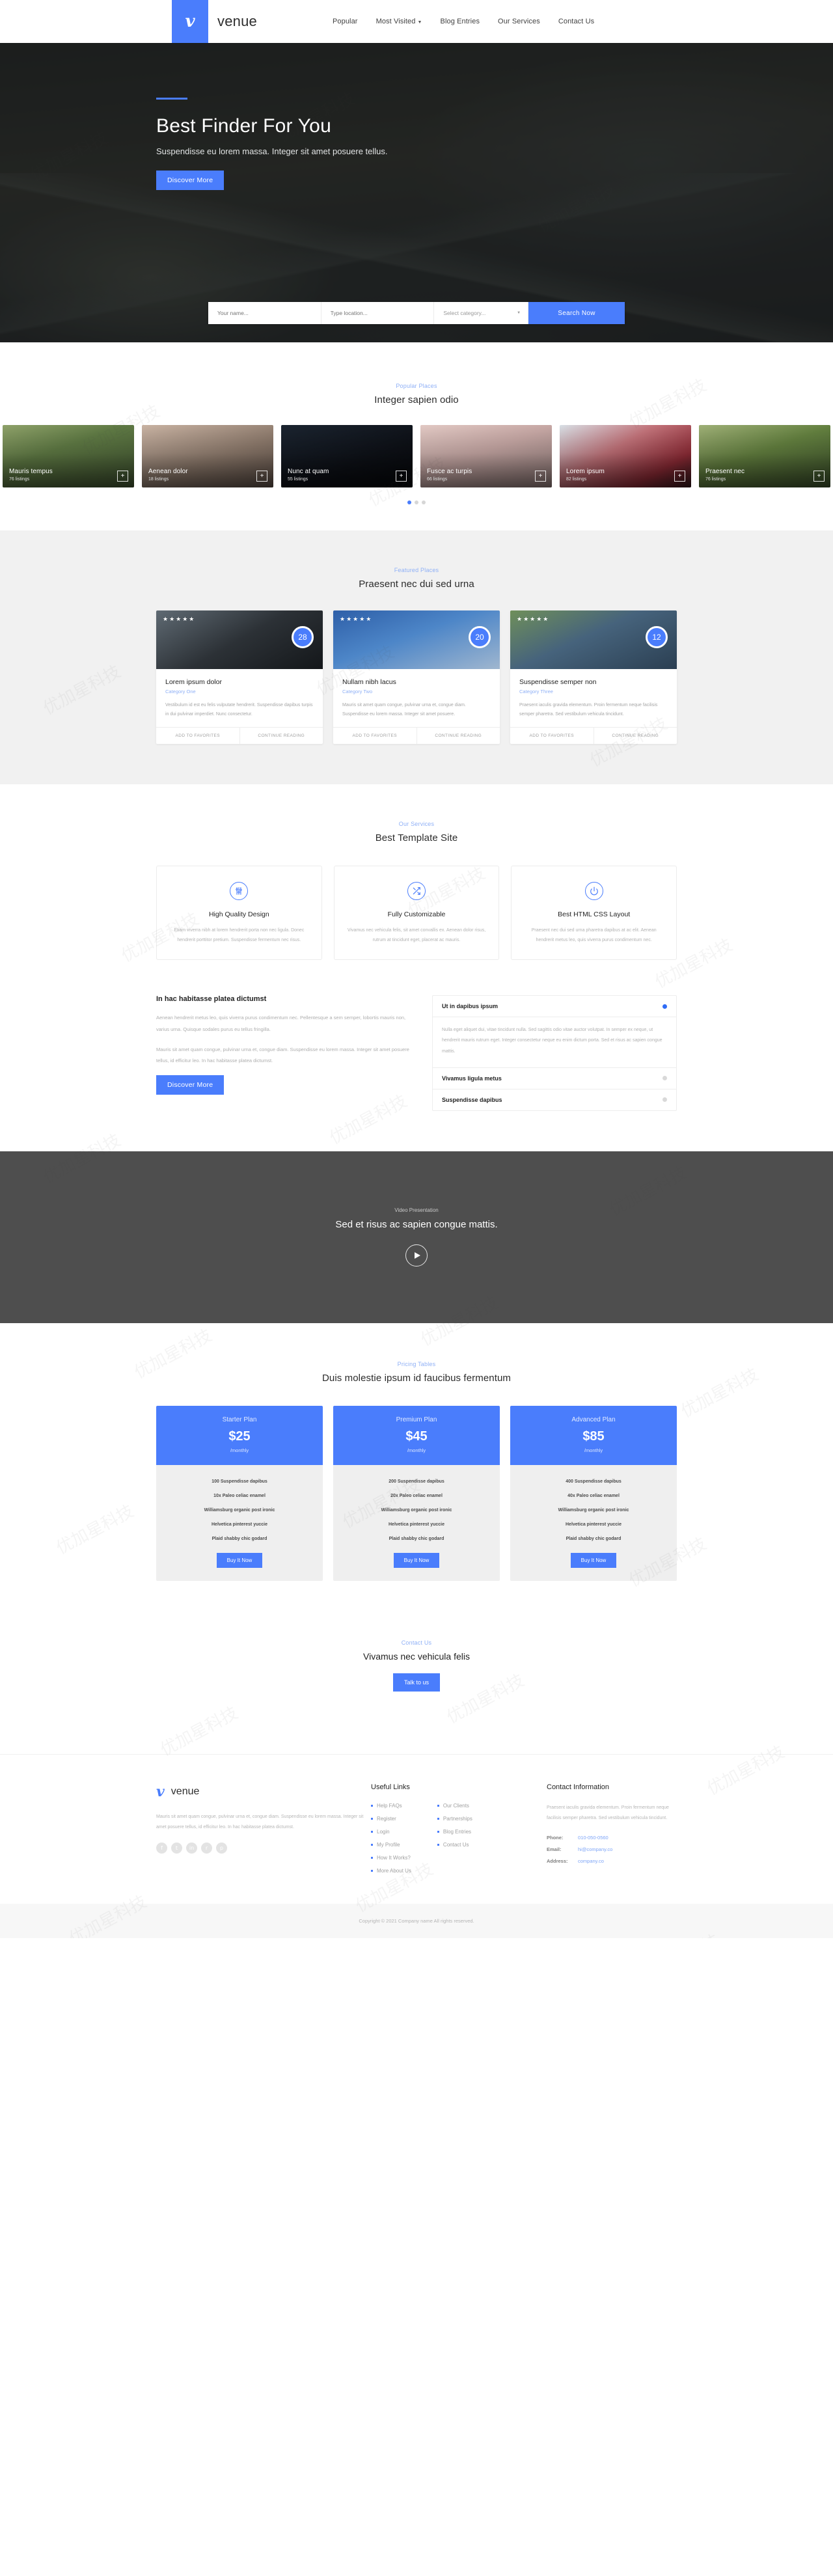  What do you see at coordinates (725, 472) in the screenshot?
I see `place-name: Praesent nec` at bounding box center [725, 472].